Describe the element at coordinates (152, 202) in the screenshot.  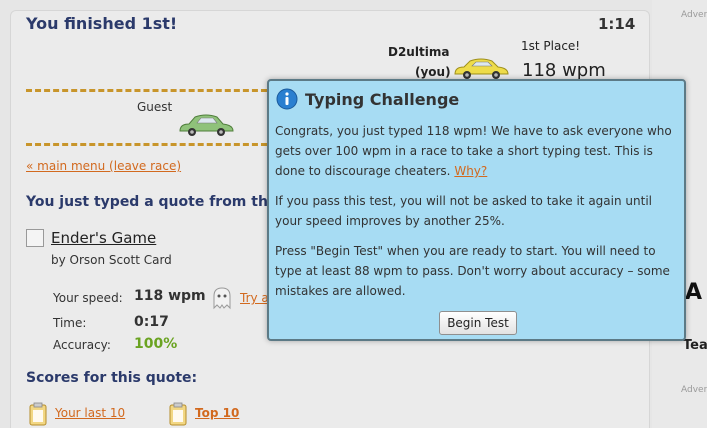
I see `quote-heading: You just typed a quote from the` at that location.